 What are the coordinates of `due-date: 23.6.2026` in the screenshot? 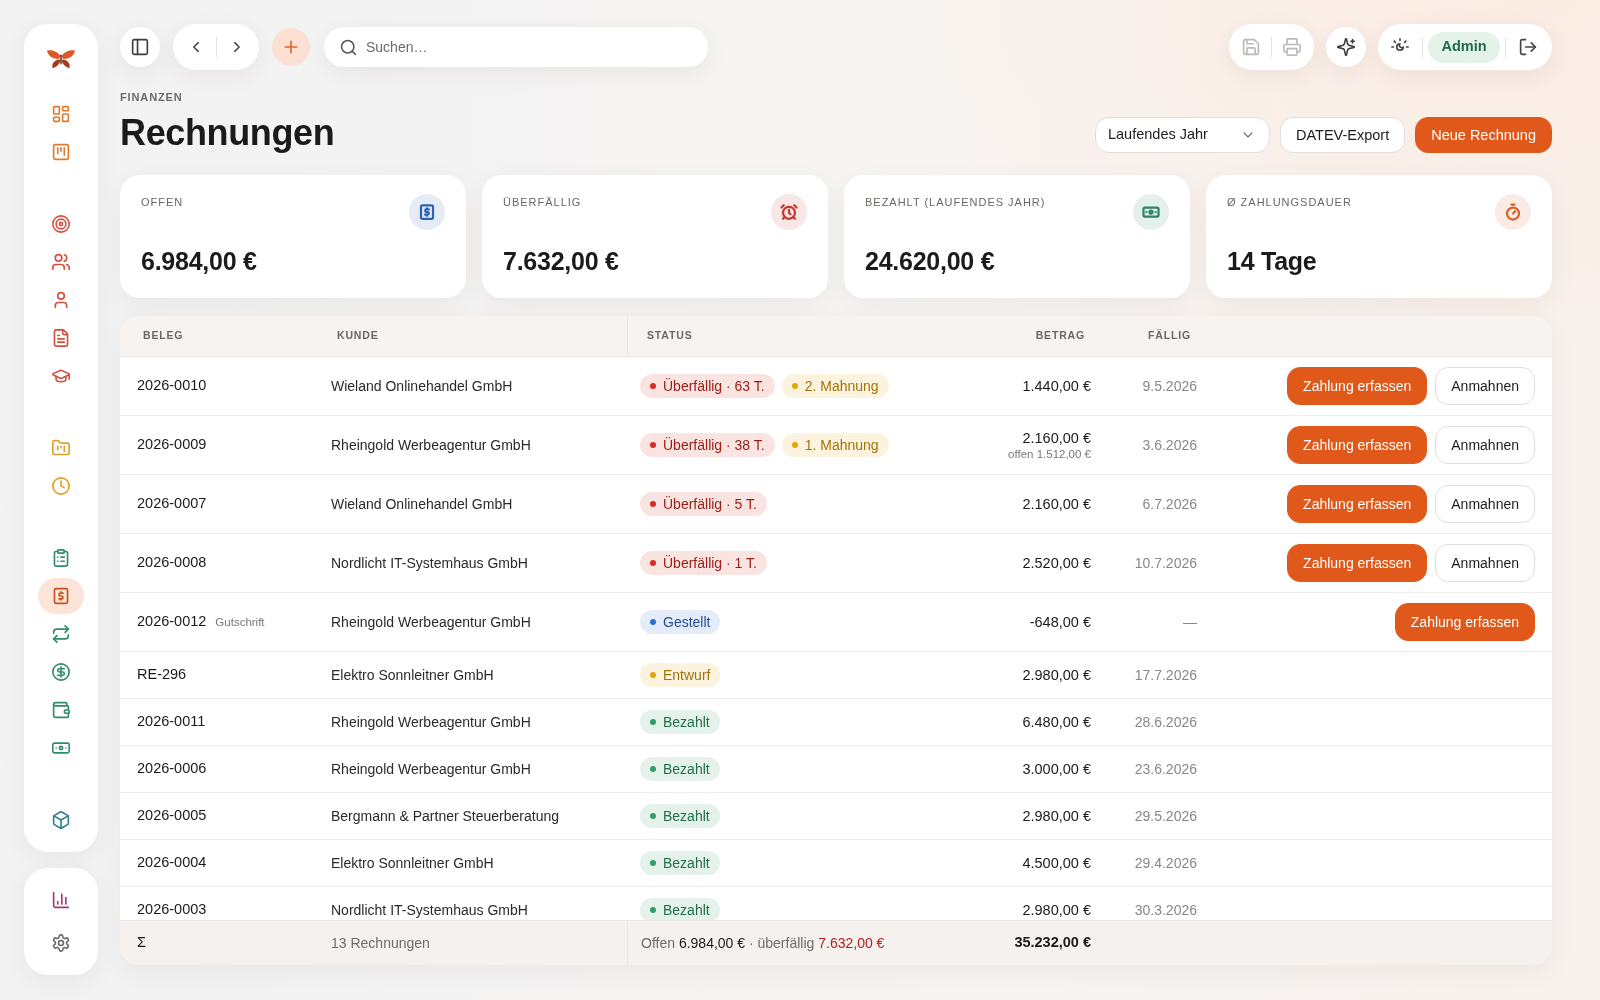 It's located at (1165, 769).